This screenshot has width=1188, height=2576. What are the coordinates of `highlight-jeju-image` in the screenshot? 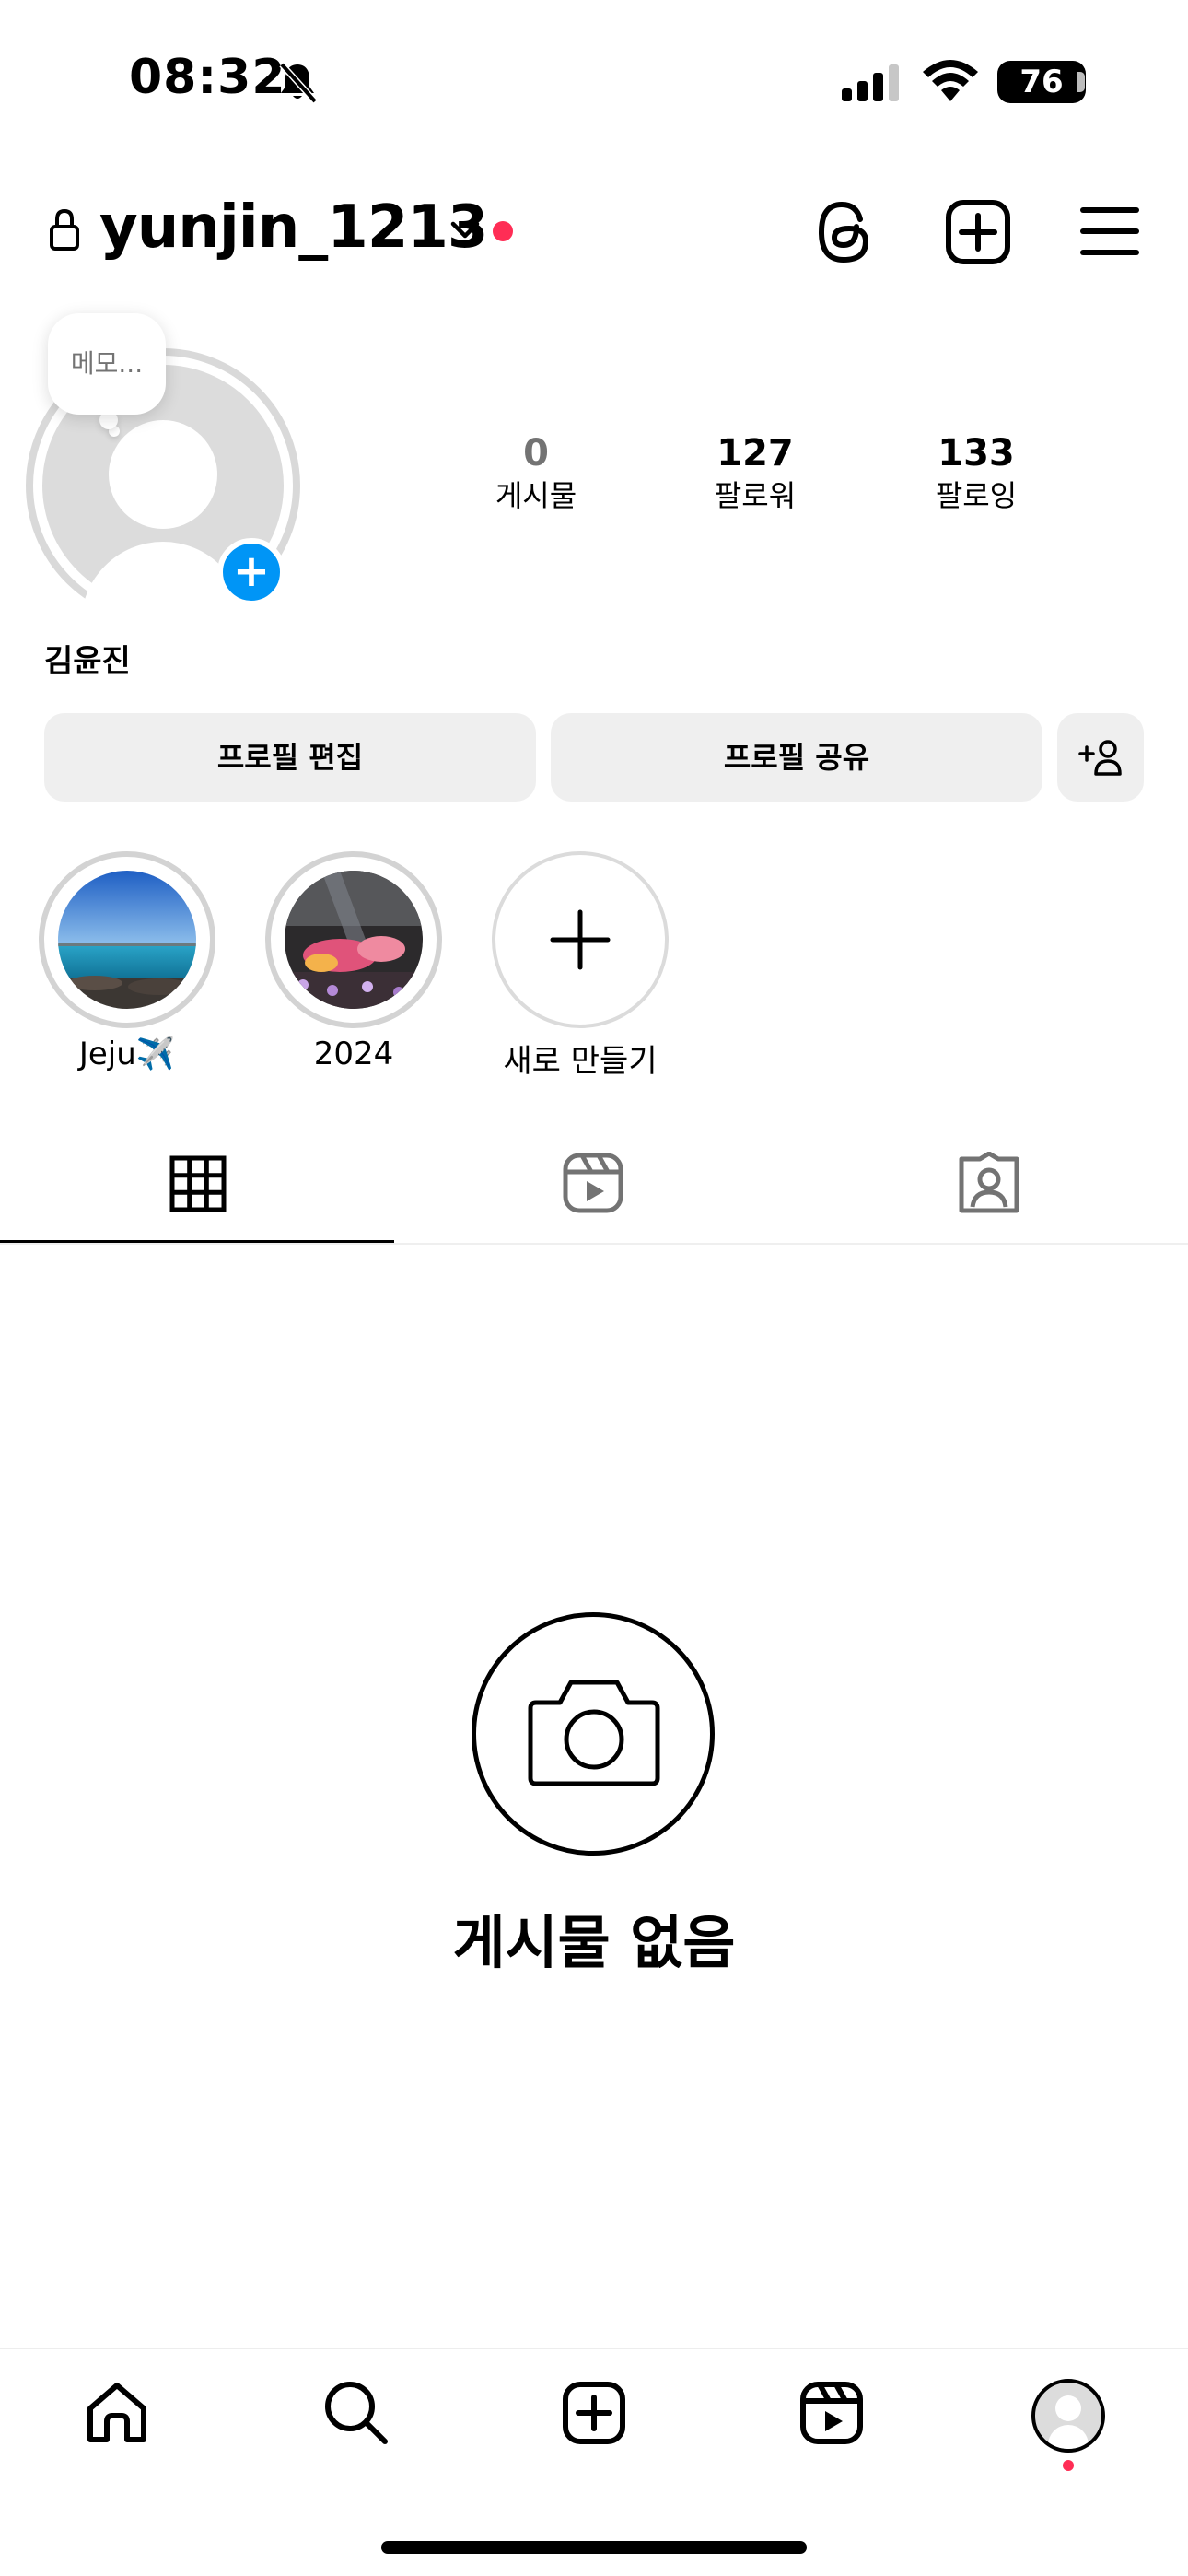 It's located at (127, 940).